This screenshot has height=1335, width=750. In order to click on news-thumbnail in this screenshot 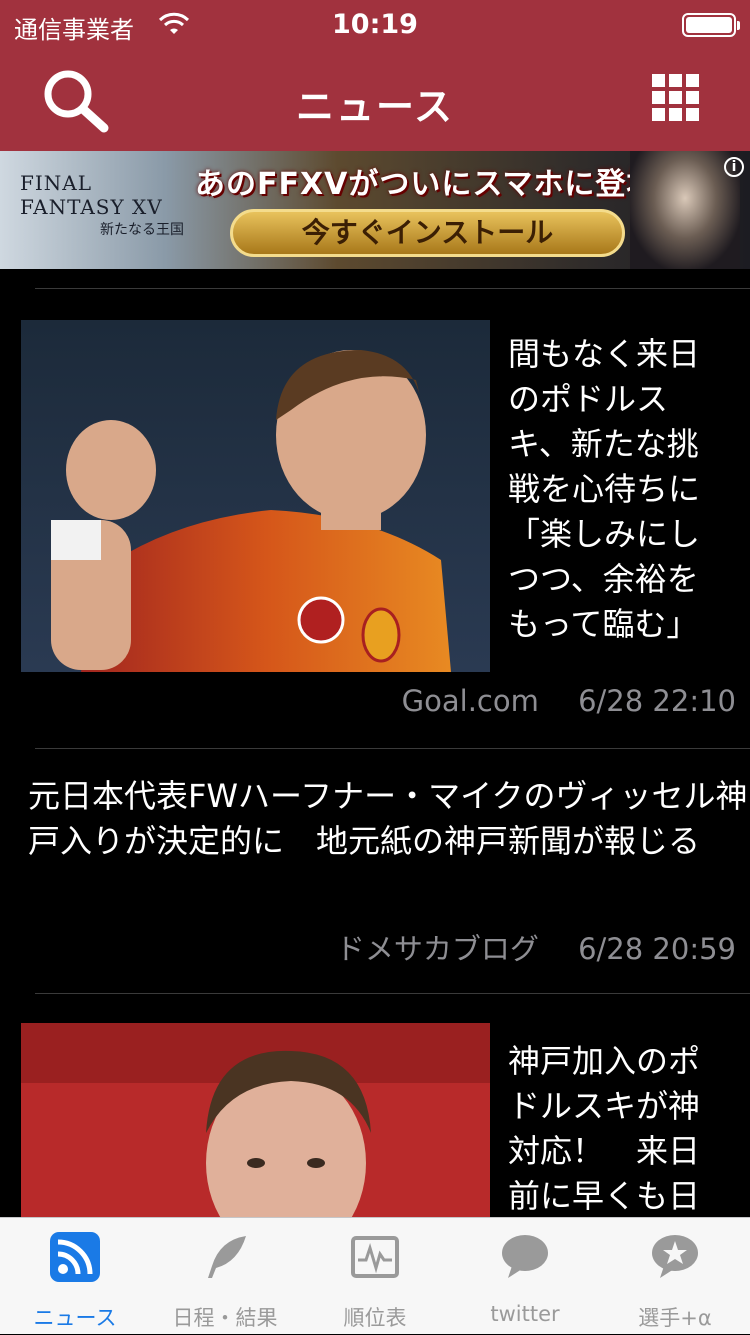, I will do `click(255, 1120)`.